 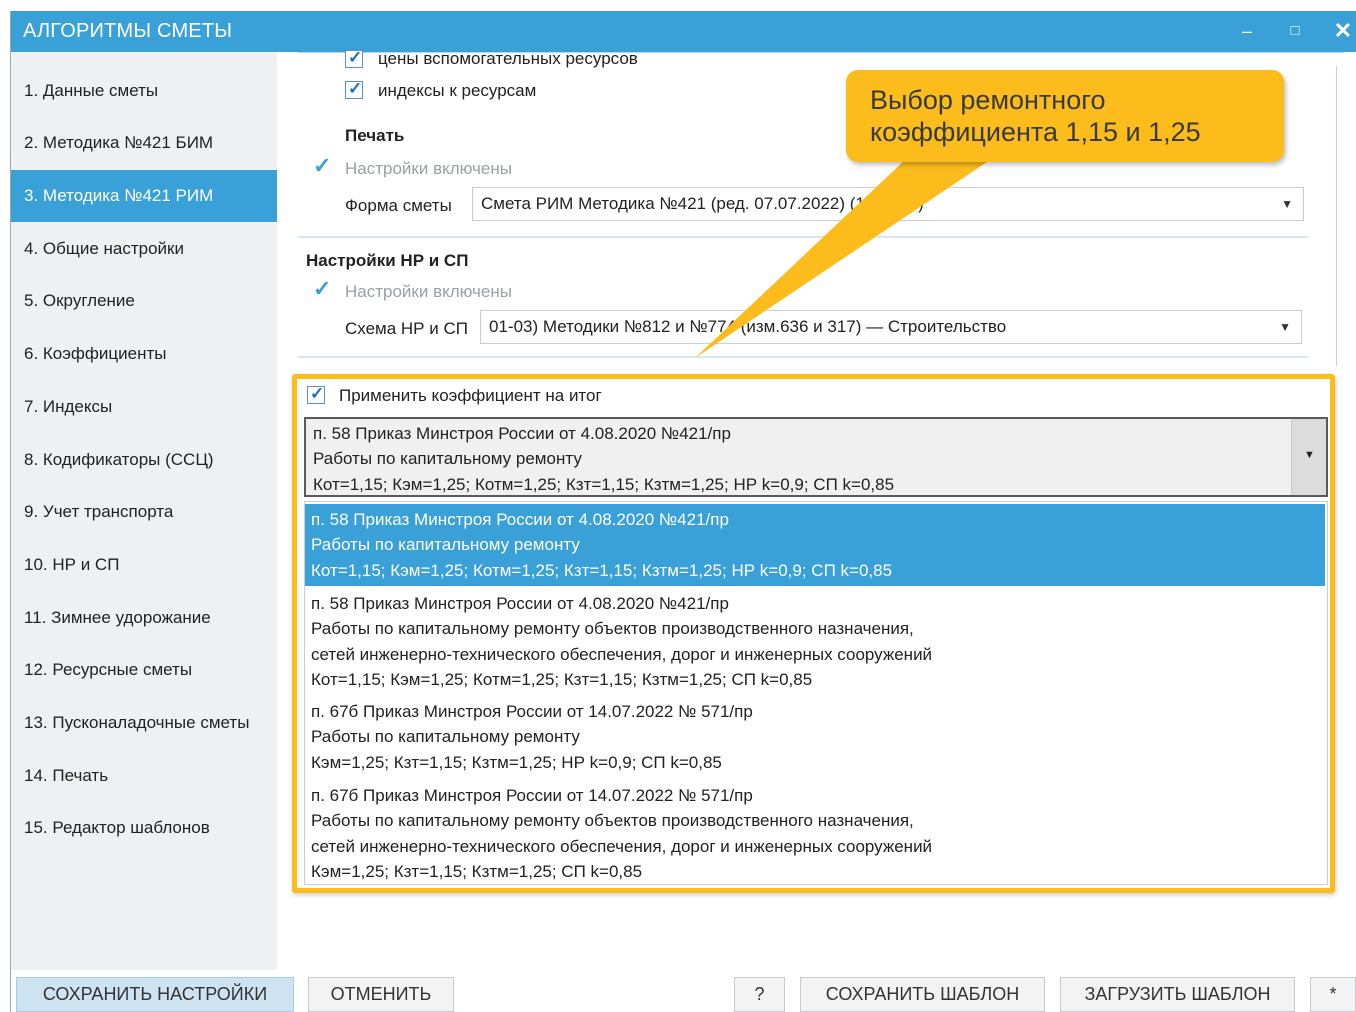 I want to click on print-enabled-label: Настройки включены, so click(x=428, y=168).